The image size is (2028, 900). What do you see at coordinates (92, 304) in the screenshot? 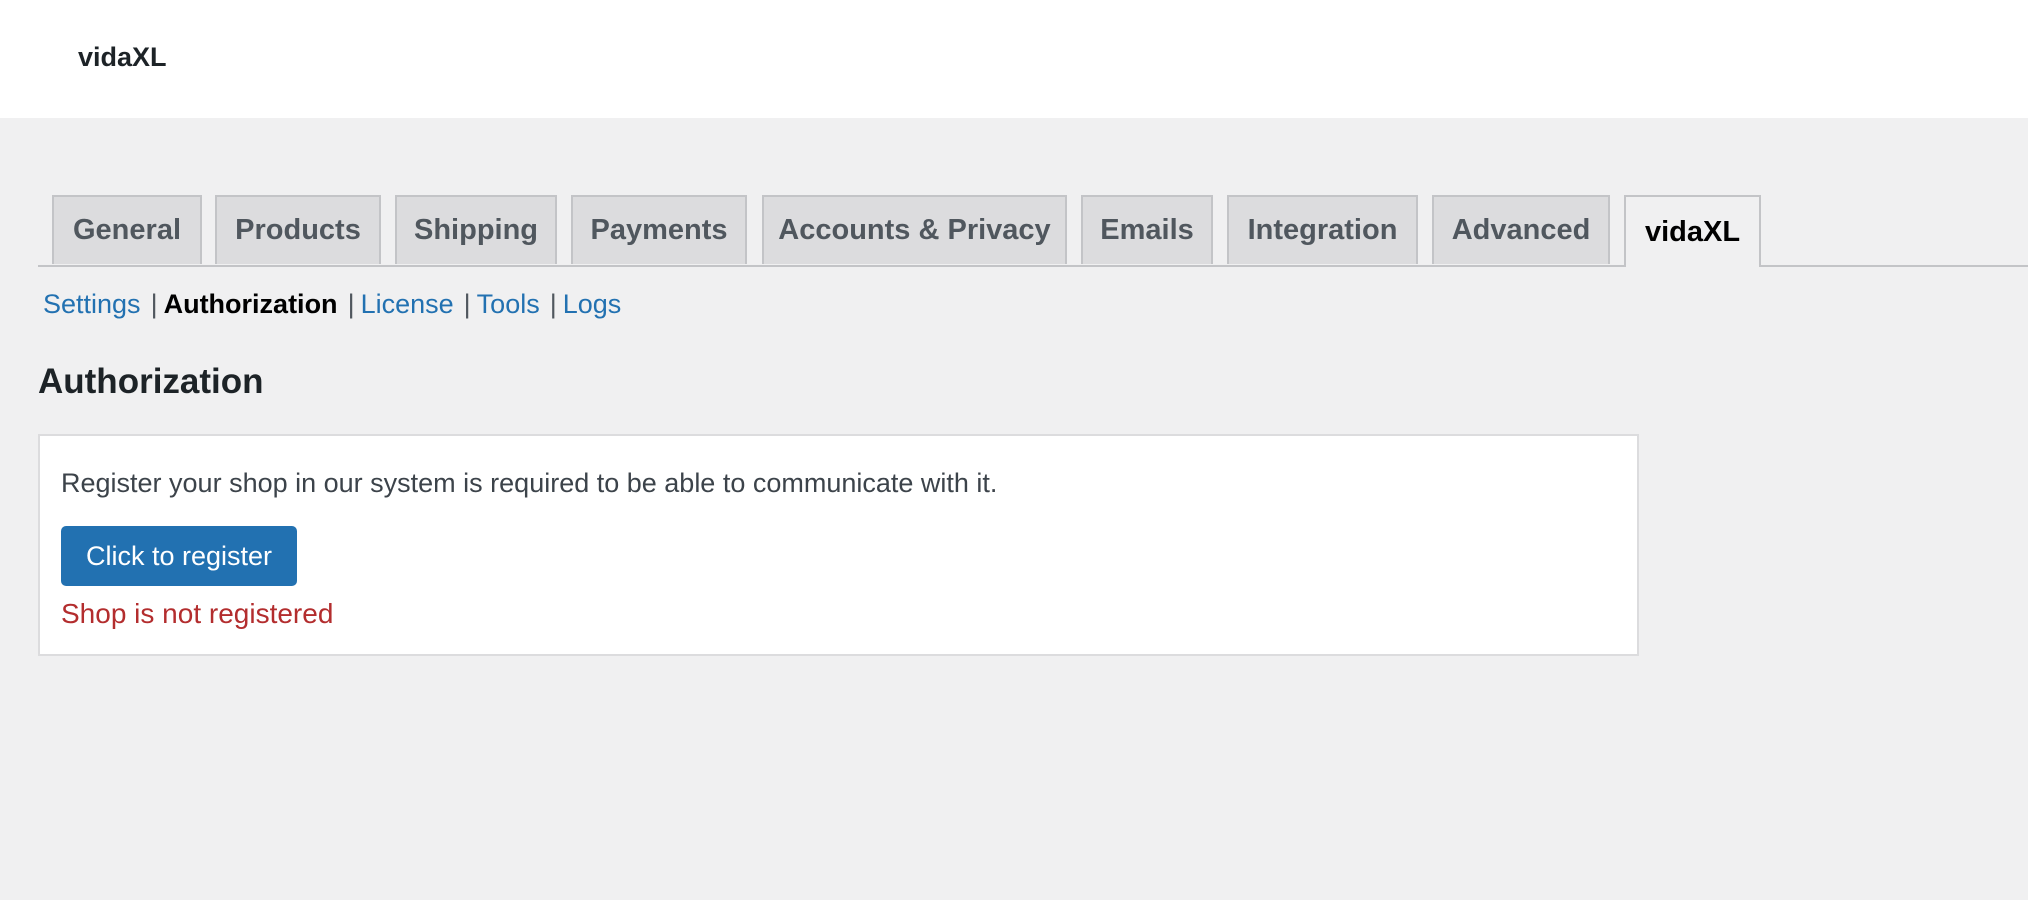
I see `subnav-settings: Settings` at bounding box center [92, 304].